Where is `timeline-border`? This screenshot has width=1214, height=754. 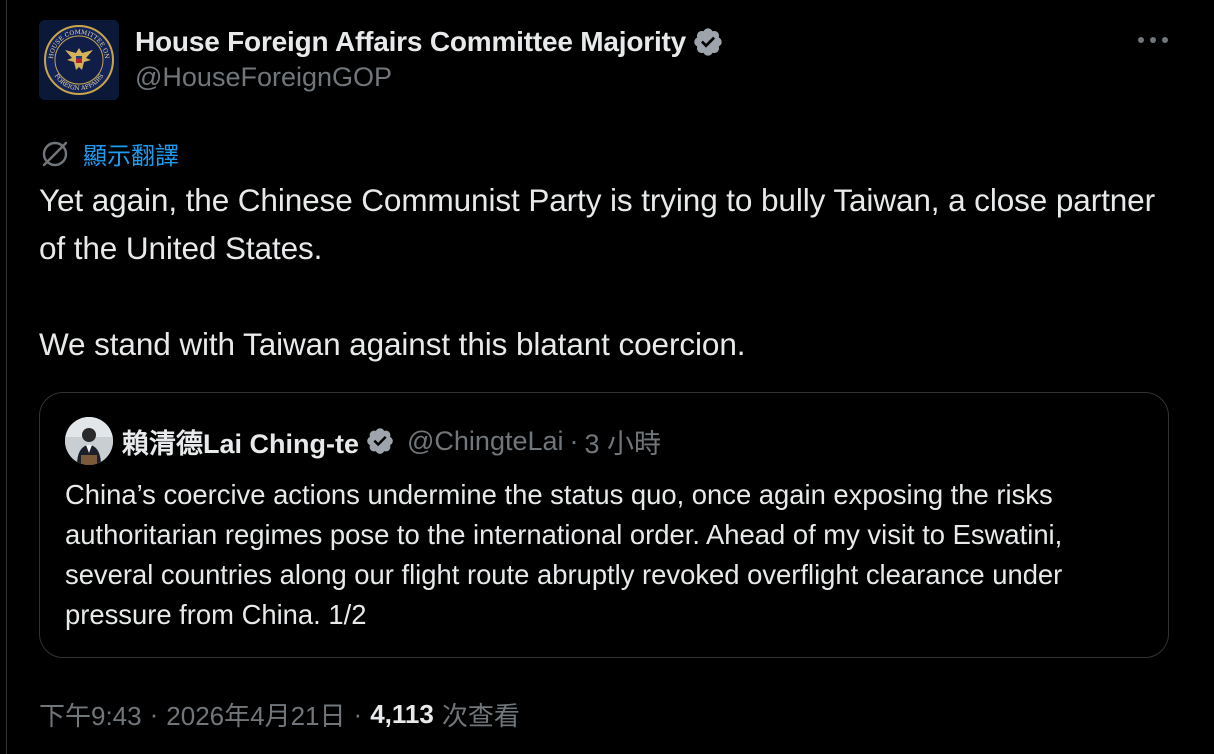 timeline-border is located at coordinates (6, 377).